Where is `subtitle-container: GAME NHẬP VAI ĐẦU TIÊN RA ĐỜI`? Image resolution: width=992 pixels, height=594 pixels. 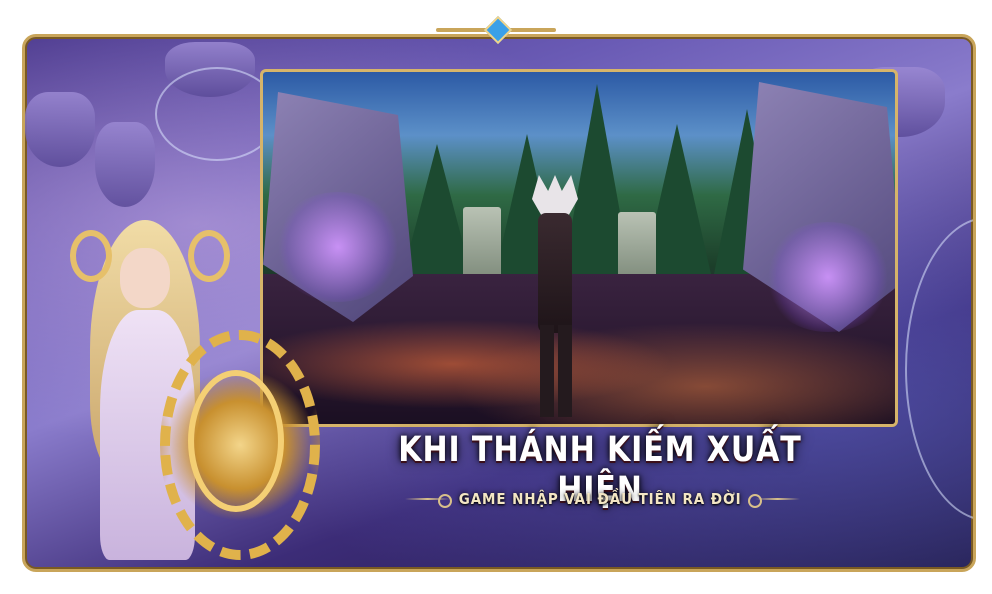
subtitle-container: GAME NHẬP VAI ĐẦU TIÊN RA ĐỜI is located at coordinates (600, 499).